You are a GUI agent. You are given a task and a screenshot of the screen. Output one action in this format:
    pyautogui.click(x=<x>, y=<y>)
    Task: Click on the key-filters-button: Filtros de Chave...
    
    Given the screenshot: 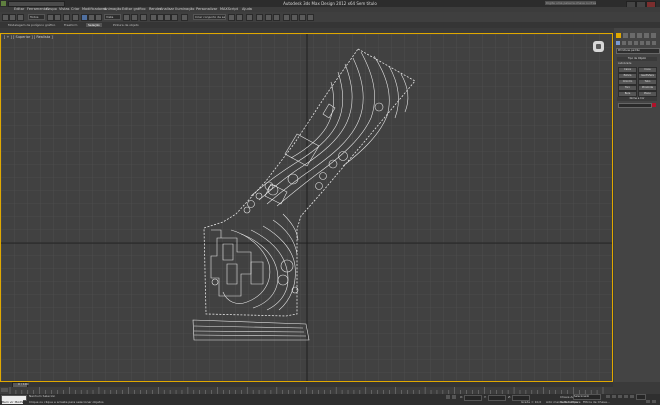 What is the action you would take?
    pyautogui.click(x=596, y=402)
    